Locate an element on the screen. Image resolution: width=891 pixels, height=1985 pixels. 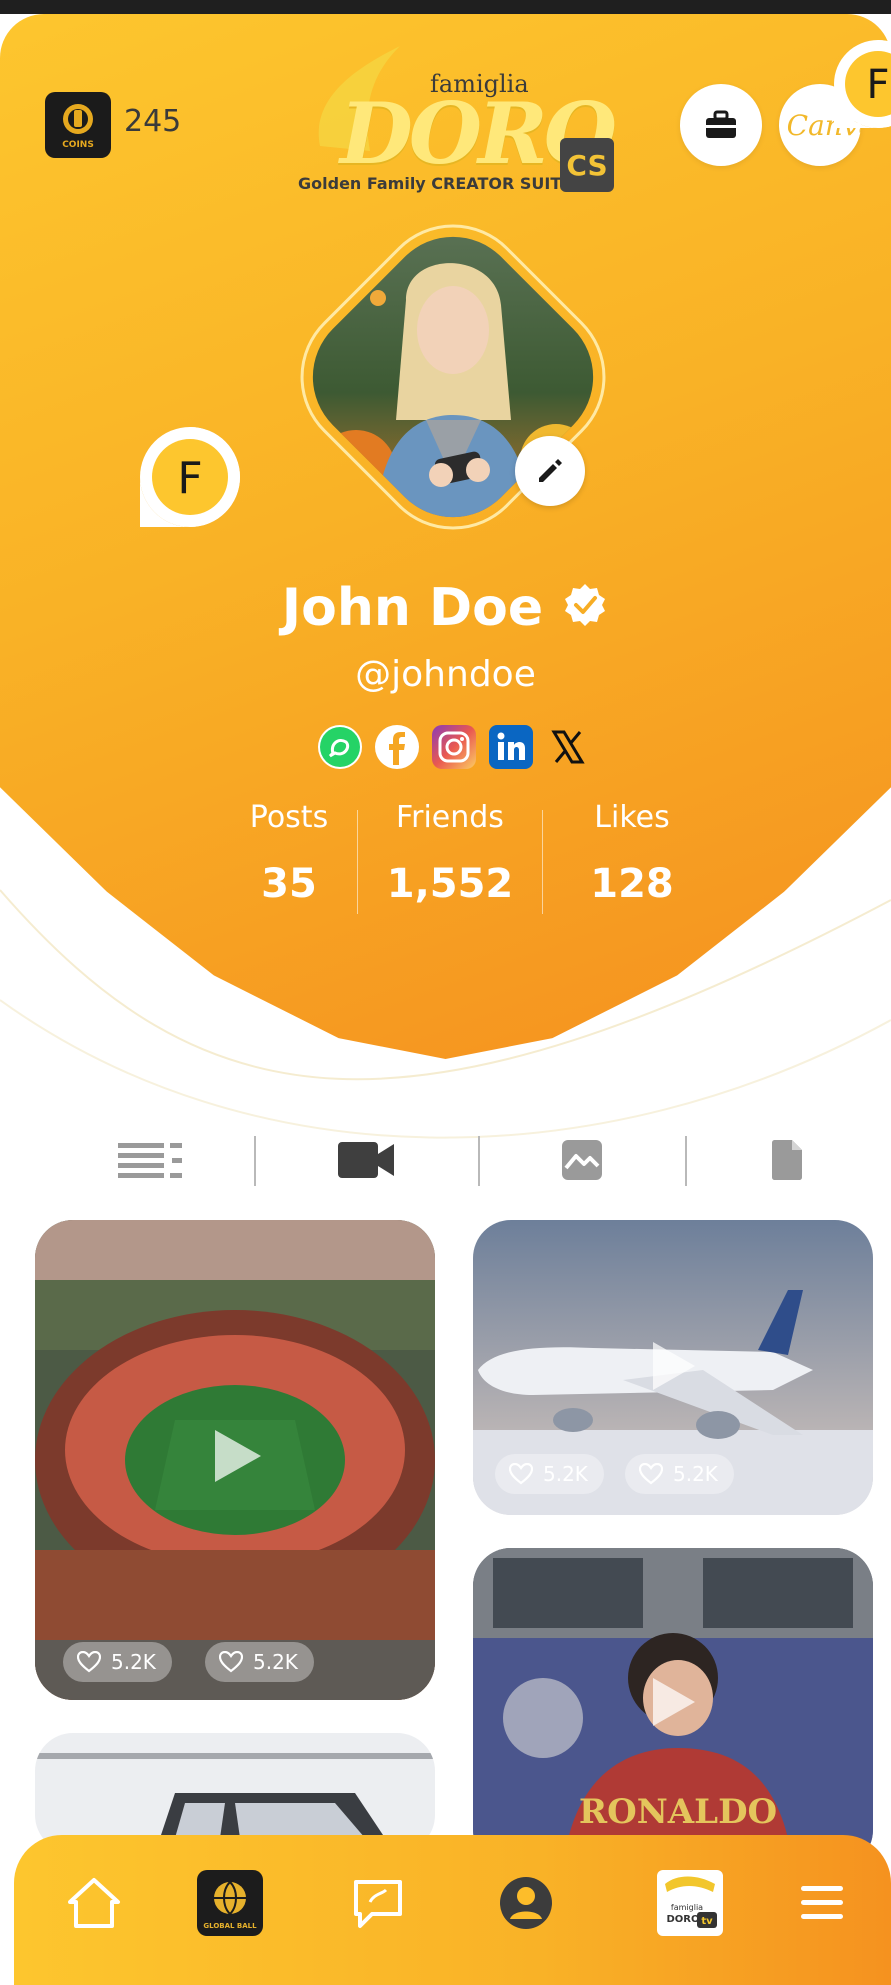
svg-text: COINS is located at coordinates (78, 145).